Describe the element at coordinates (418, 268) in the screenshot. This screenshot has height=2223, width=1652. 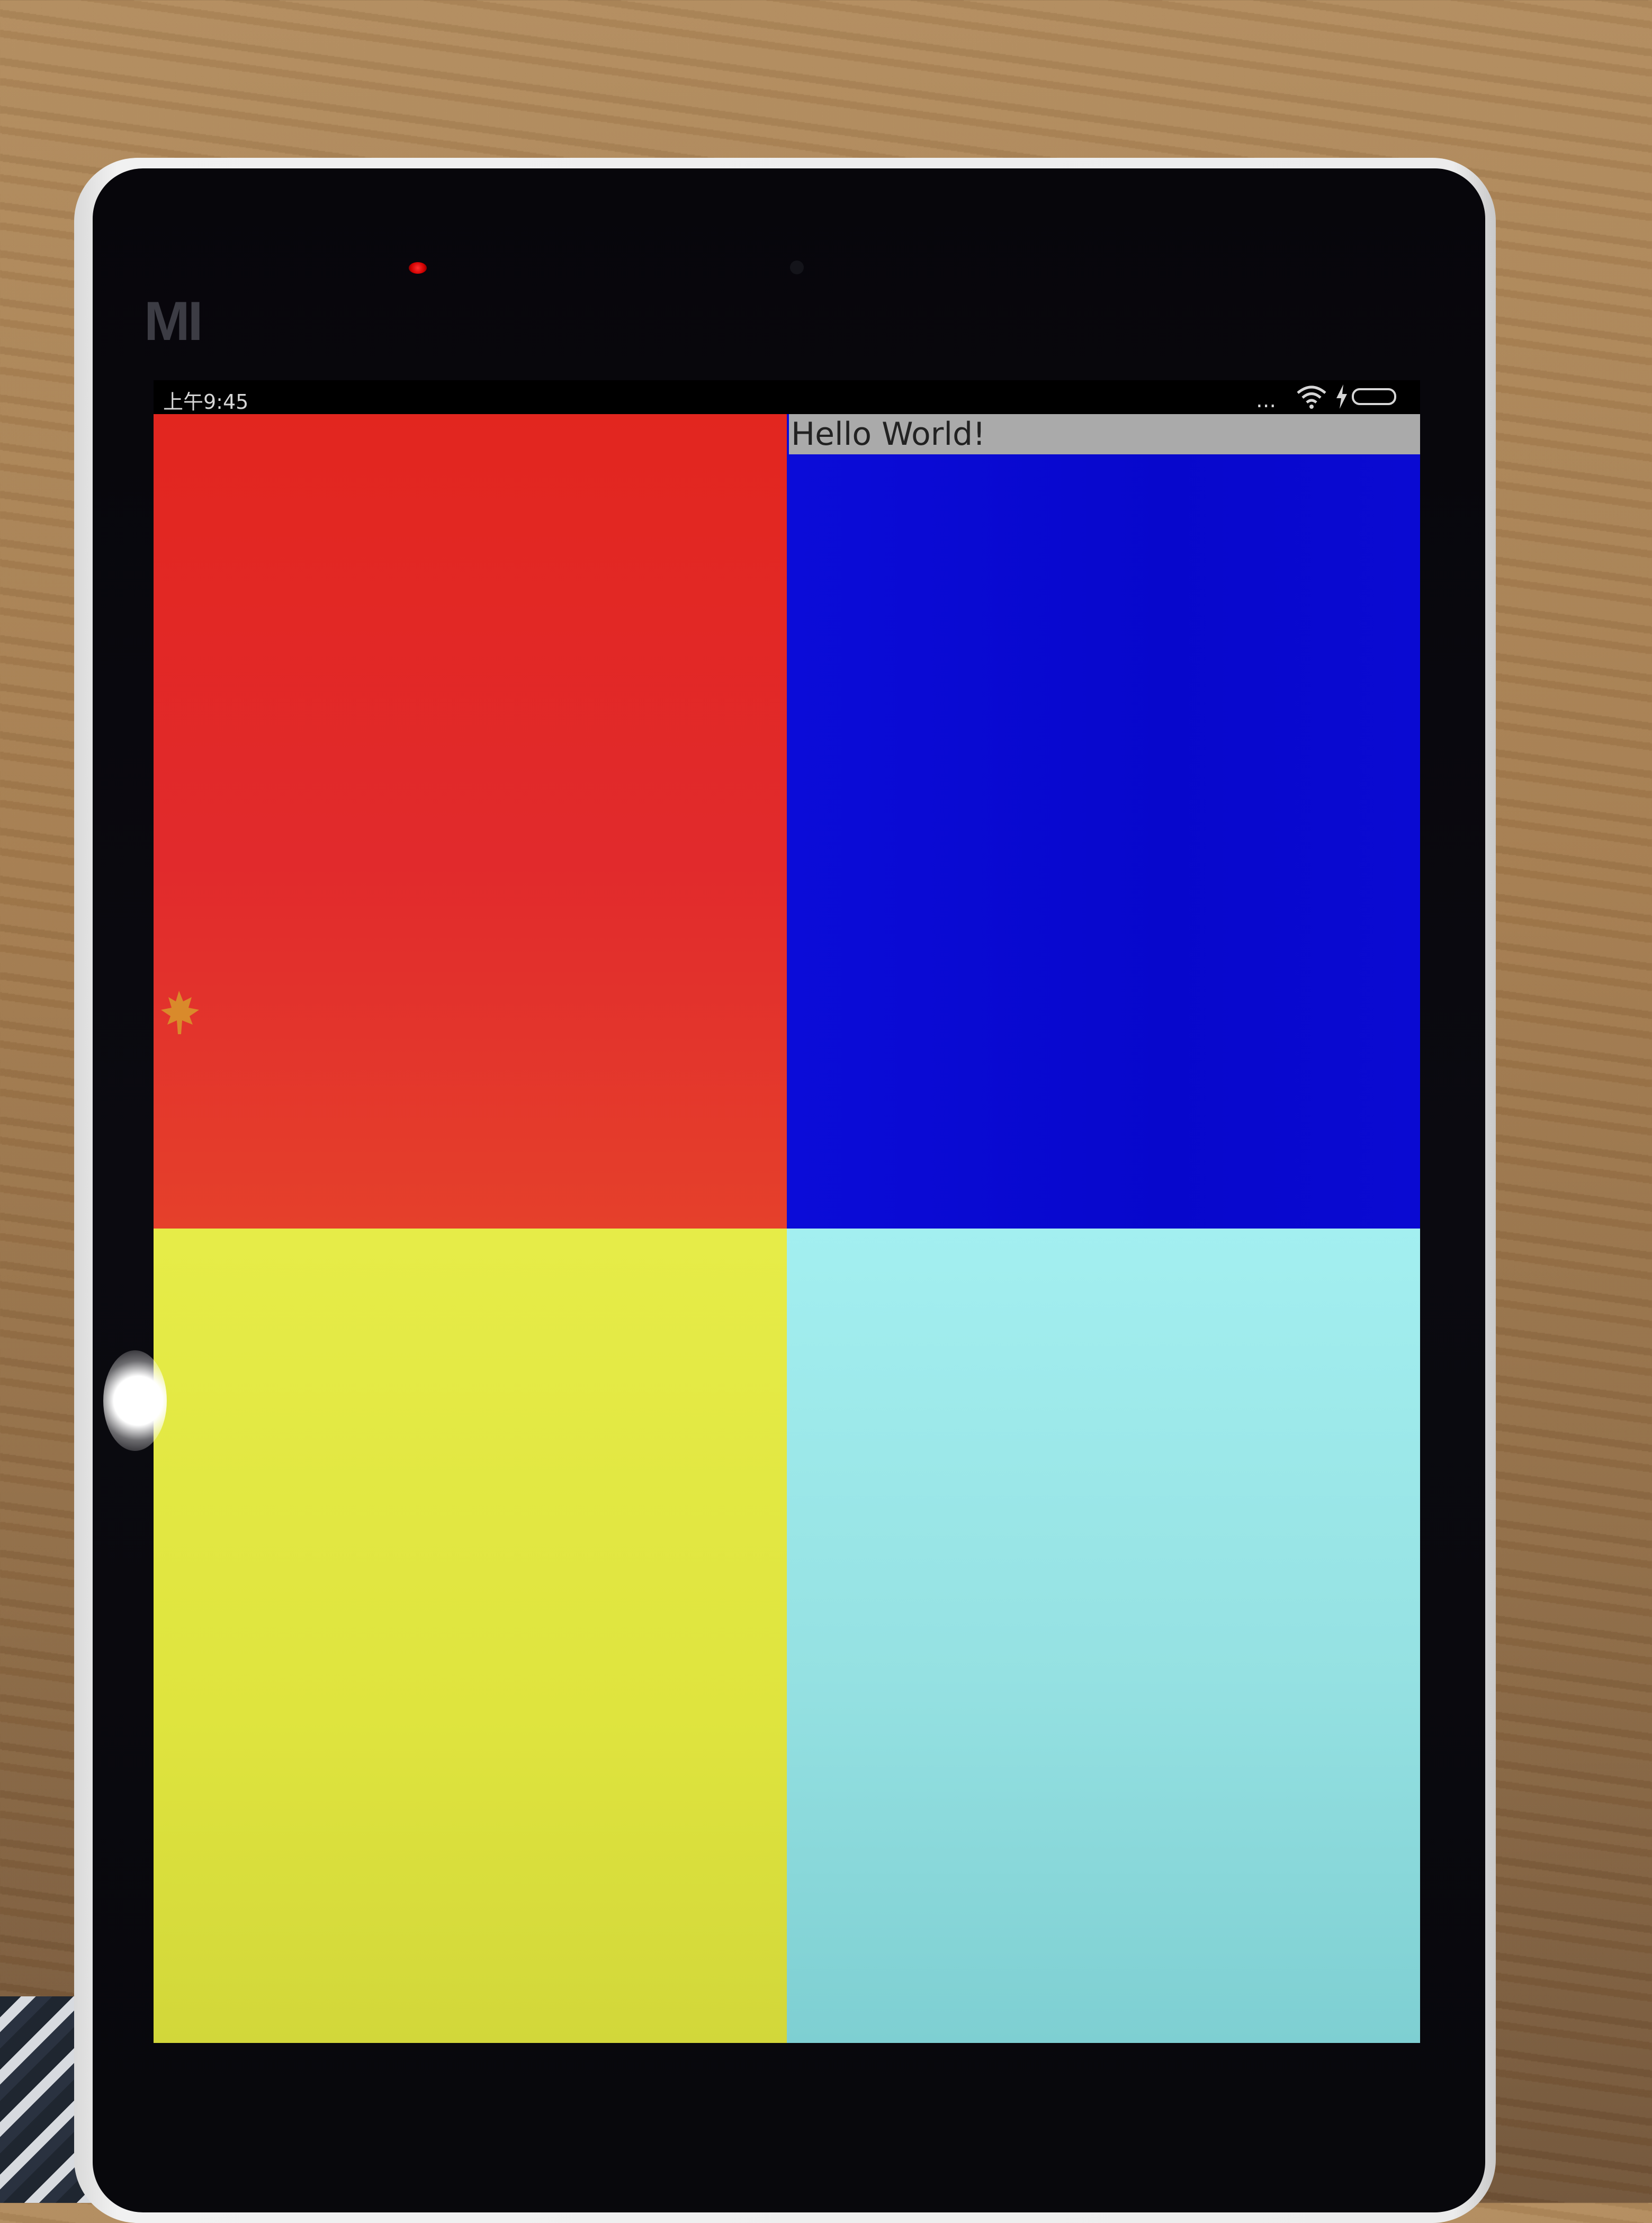
I see `sensor-led` at that location.